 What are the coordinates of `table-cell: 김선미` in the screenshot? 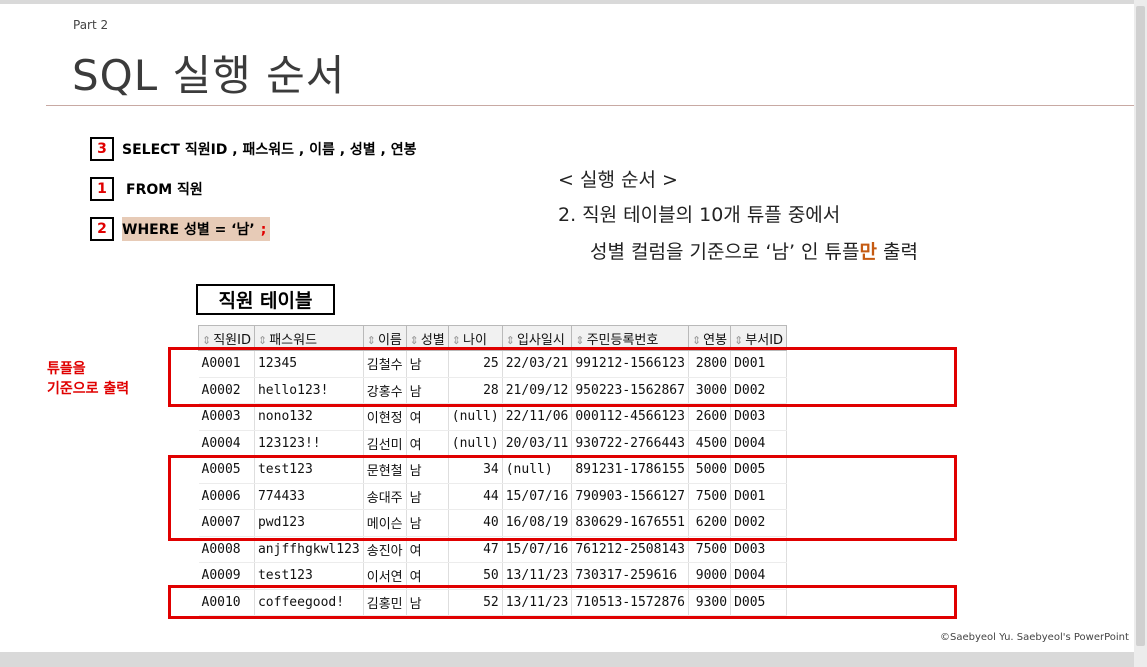 It's located at (385, 443).